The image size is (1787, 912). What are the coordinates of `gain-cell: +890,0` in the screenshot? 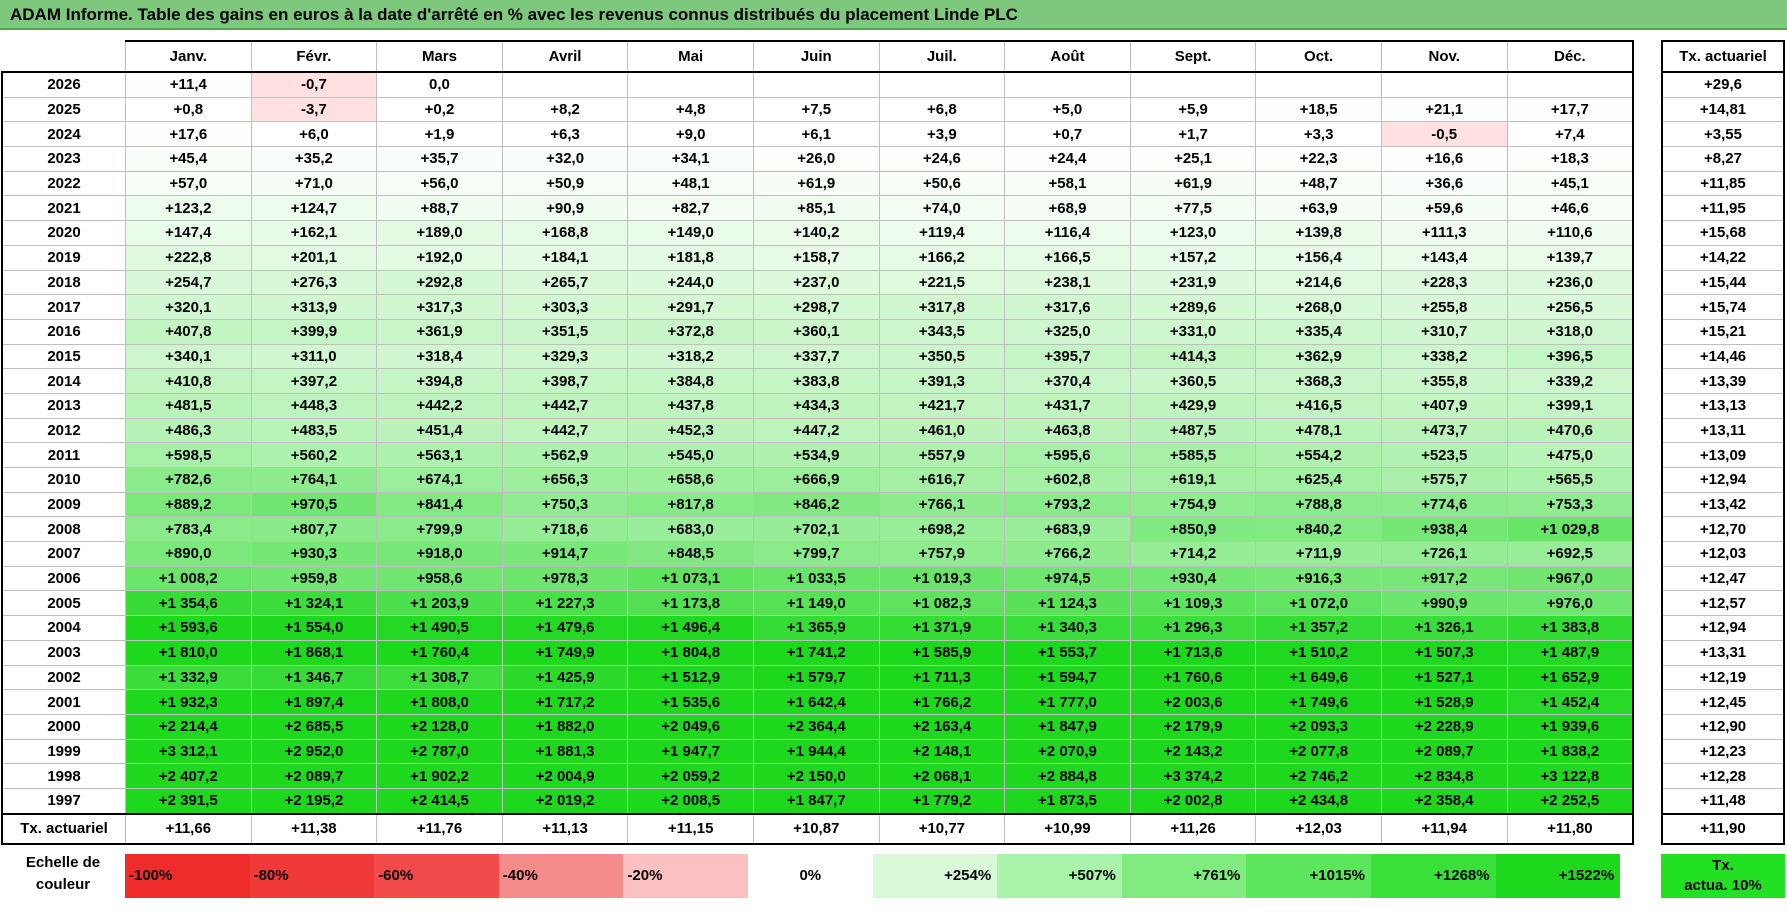 It's located at (188, 554).